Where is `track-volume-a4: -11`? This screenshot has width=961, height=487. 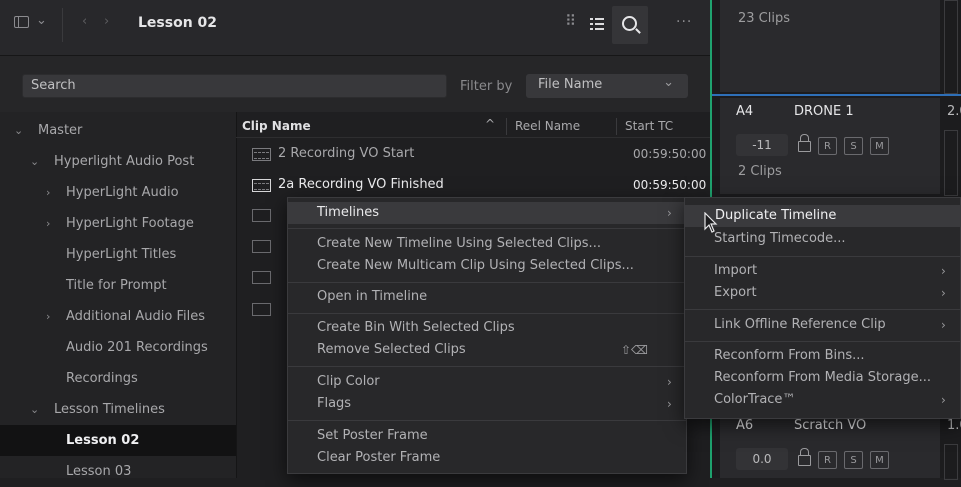 track-volume-a4: -11 is located at coordinates (762, 145).